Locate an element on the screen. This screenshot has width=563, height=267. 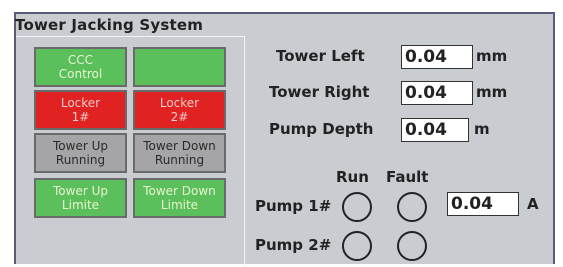
locker-2-button: Locker 2# is located at coordinates (179, 110).